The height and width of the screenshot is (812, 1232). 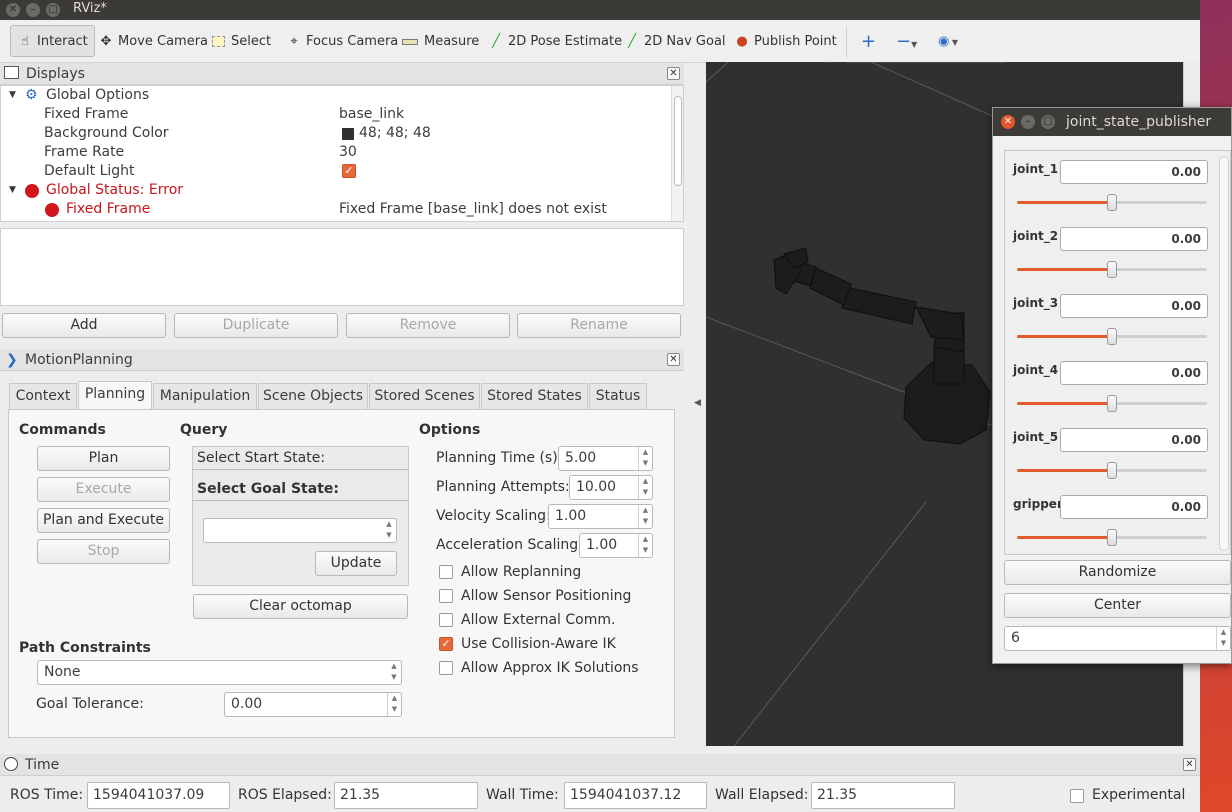 I want to click on select-tool-button: Select, so click(x=241, y=42).